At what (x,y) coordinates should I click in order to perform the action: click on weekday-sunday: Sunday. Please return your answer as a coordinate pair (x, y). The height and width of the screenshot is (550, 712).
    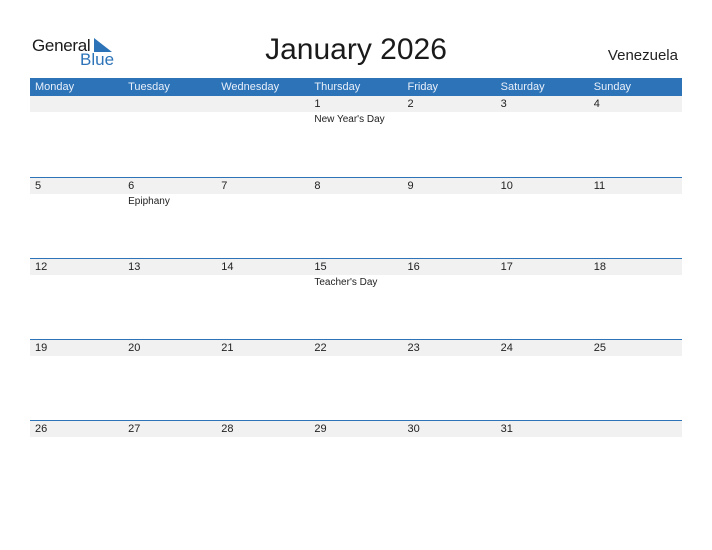
    Looking at the image, I should click on (612, 87).